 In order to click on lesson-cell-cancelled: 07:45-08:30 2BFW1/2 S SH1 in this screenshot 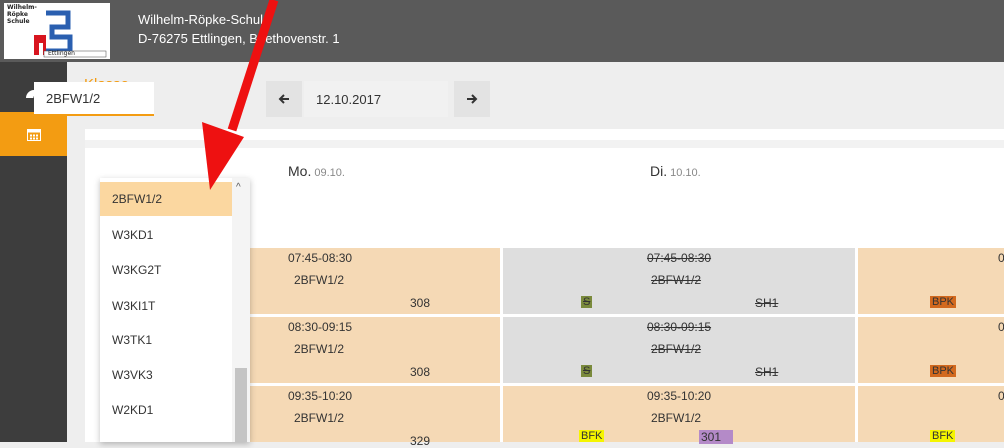, I will do `click(679, 281)`.